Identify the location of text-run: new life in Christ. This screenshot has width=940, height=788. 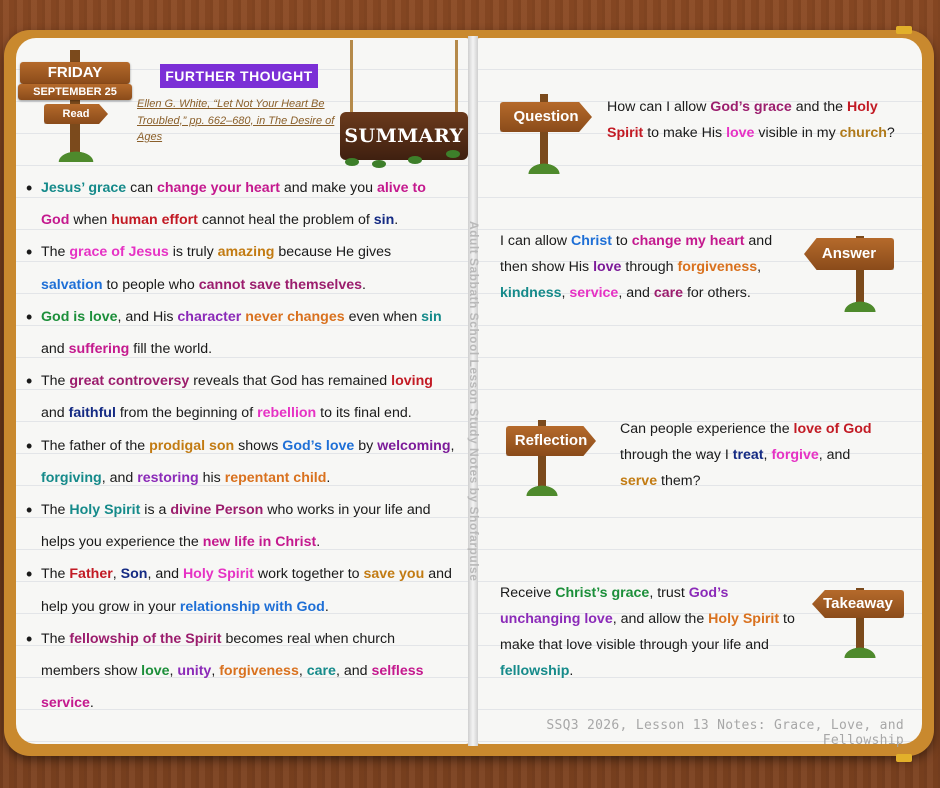
(259, 542).